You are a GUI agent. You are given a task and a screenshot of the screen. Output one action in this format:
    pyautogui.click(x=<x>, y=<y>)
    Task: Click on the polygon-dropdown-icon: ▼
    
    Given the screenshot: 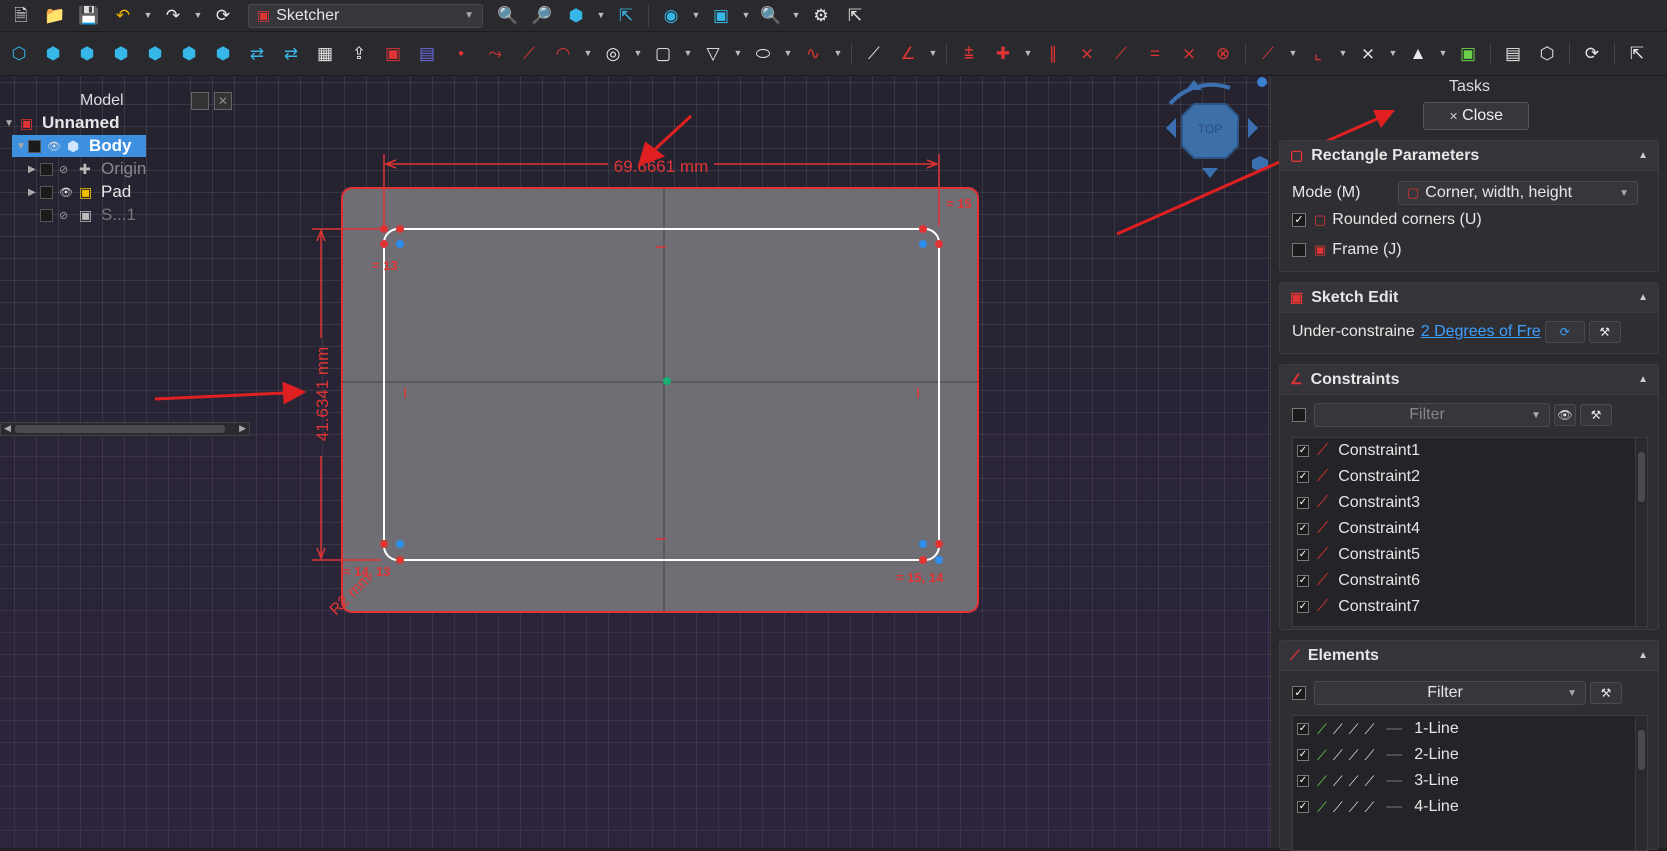 What is the action you would take?
    pyautogui.click(x=738, y=54)
    